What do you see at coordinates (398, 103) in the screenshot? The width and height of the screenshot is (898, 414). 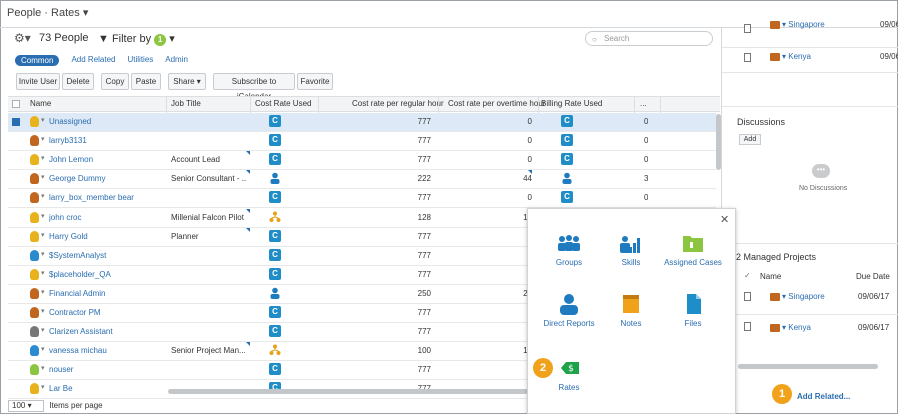 I see `col-cost-regular: Cost rate per regular hour` at bounding box center [398, 103].